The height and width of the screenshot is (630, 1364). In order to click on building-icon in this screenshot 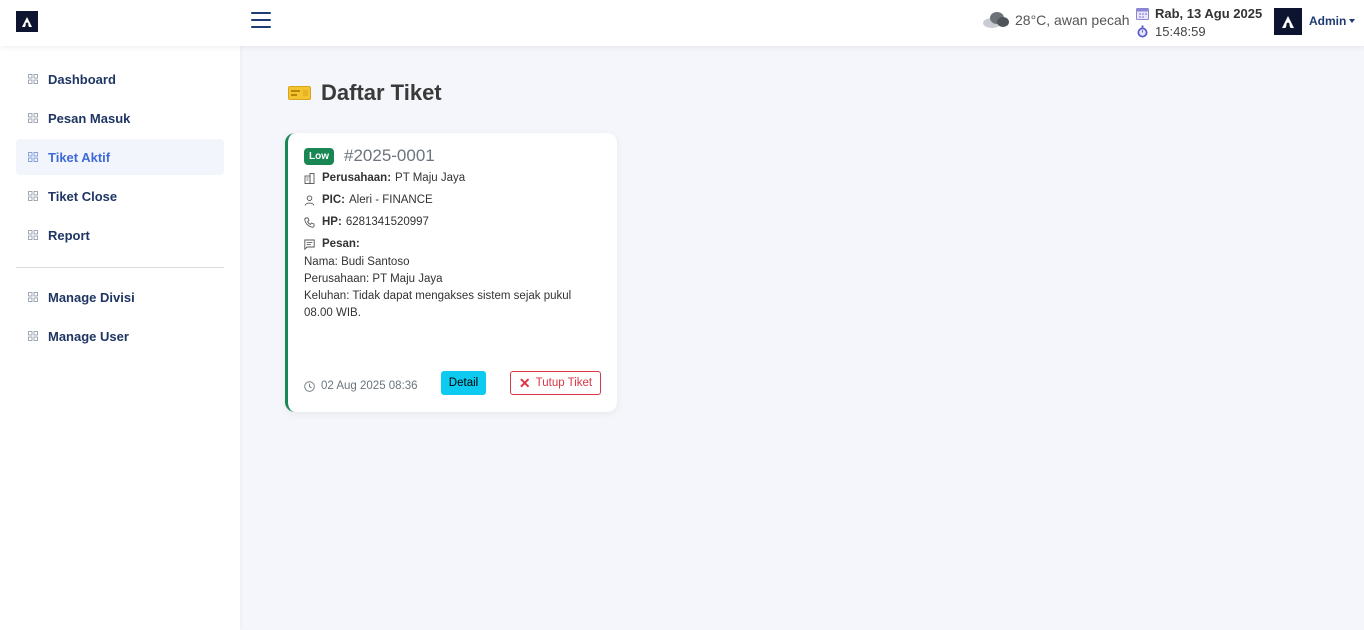, I will do `click(309, 178)`.